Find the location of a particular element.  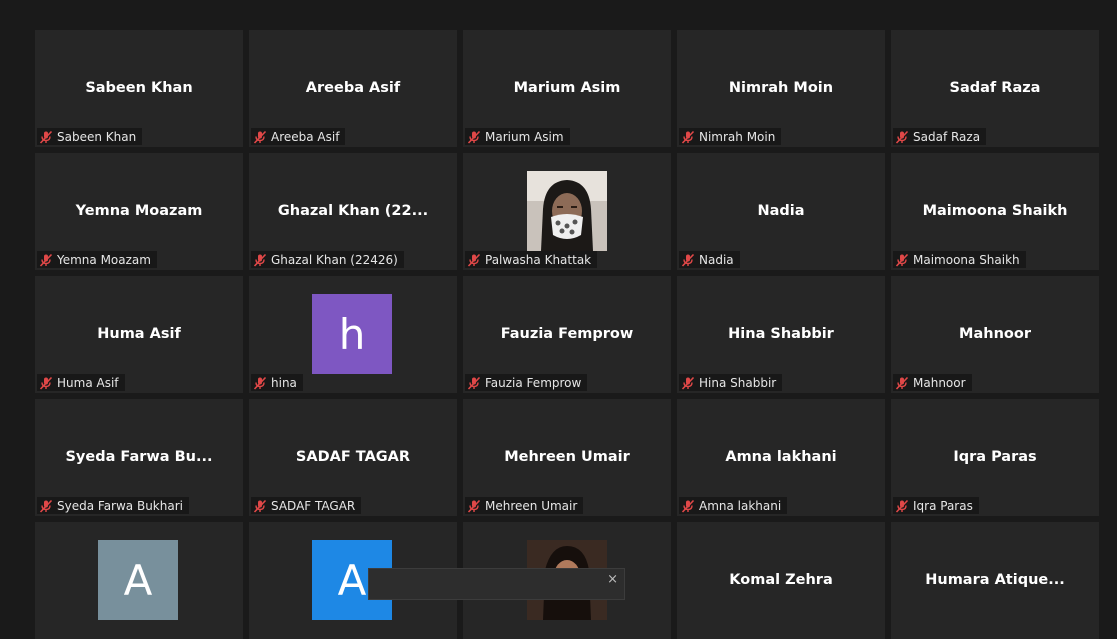

participant-display-name: Amna lakhani is located at coordinates (781, 457).